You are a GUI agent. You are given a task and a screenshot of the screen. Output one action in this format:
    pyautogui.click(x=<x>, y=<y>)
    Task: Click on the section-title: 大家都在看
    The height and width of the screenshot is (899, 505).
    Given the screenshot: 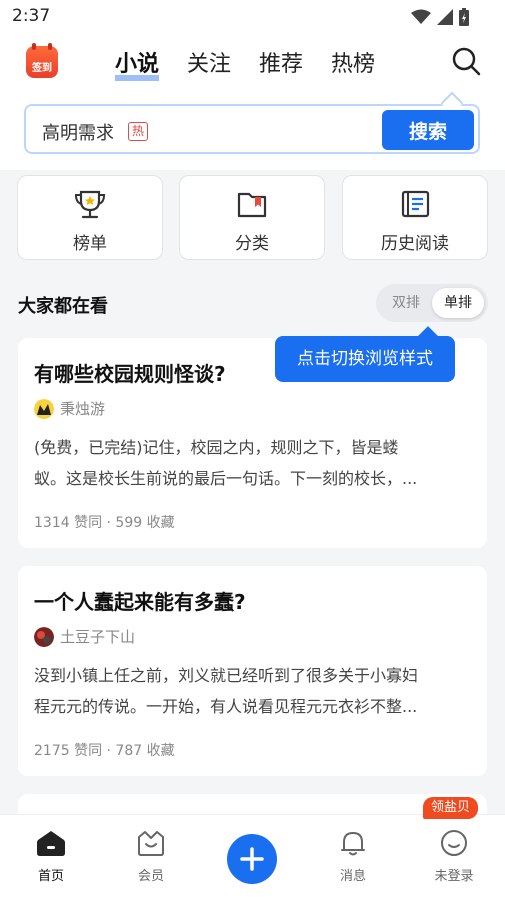 What is the action you would take?
    pyautogui.click(x=63, y=306)
    